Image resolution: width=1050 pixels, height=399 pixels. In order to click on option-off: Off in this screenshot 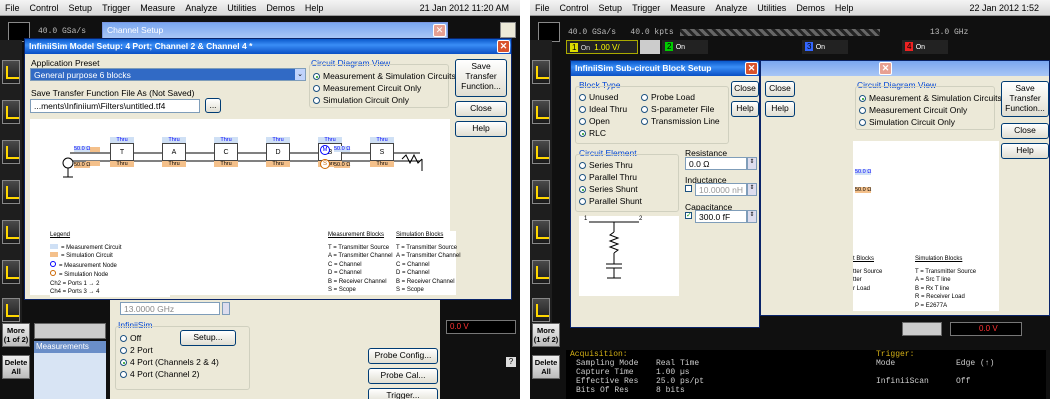, I will do `click(130, 338)`.